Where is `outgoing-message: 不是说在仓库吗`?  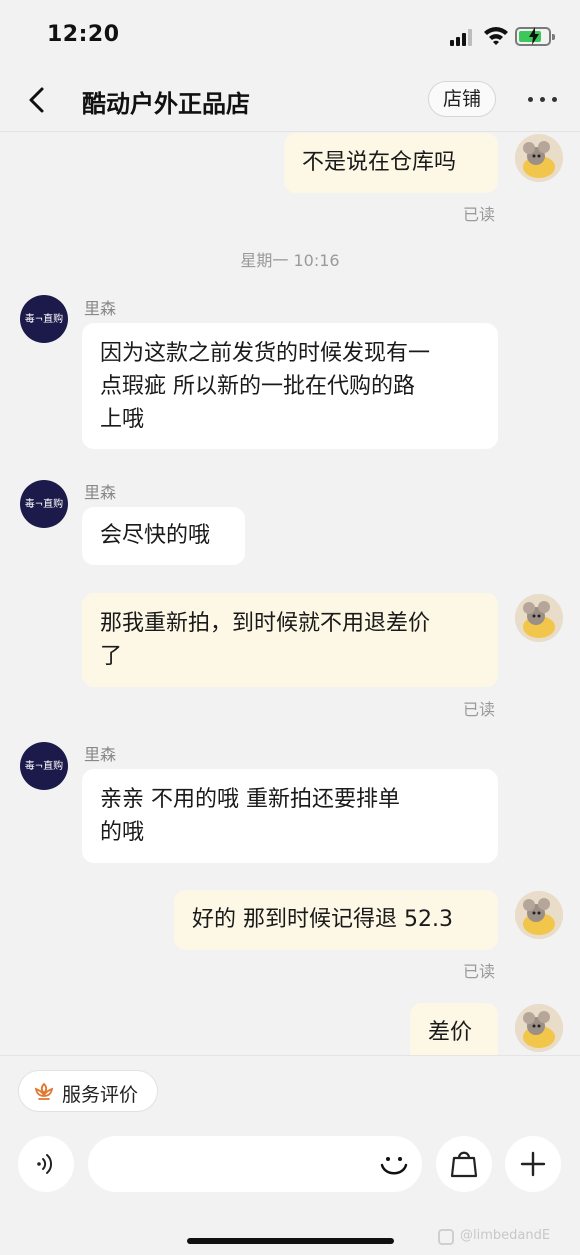 outgoing-message: 不是说在仓库吗 is located at coordinates (391, 163).